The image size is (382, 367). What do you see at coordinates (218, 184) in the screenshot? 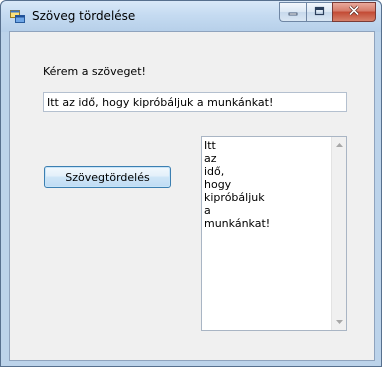
I see `output-line: hogy` at bounding box center [218, 184].